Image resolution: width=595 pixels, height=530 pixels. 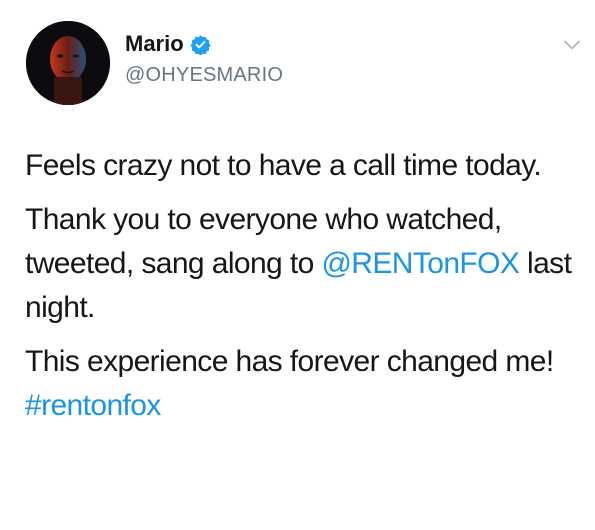 I want to click on user-handle: @OHYESMARIO, so click(x=204, y=75).